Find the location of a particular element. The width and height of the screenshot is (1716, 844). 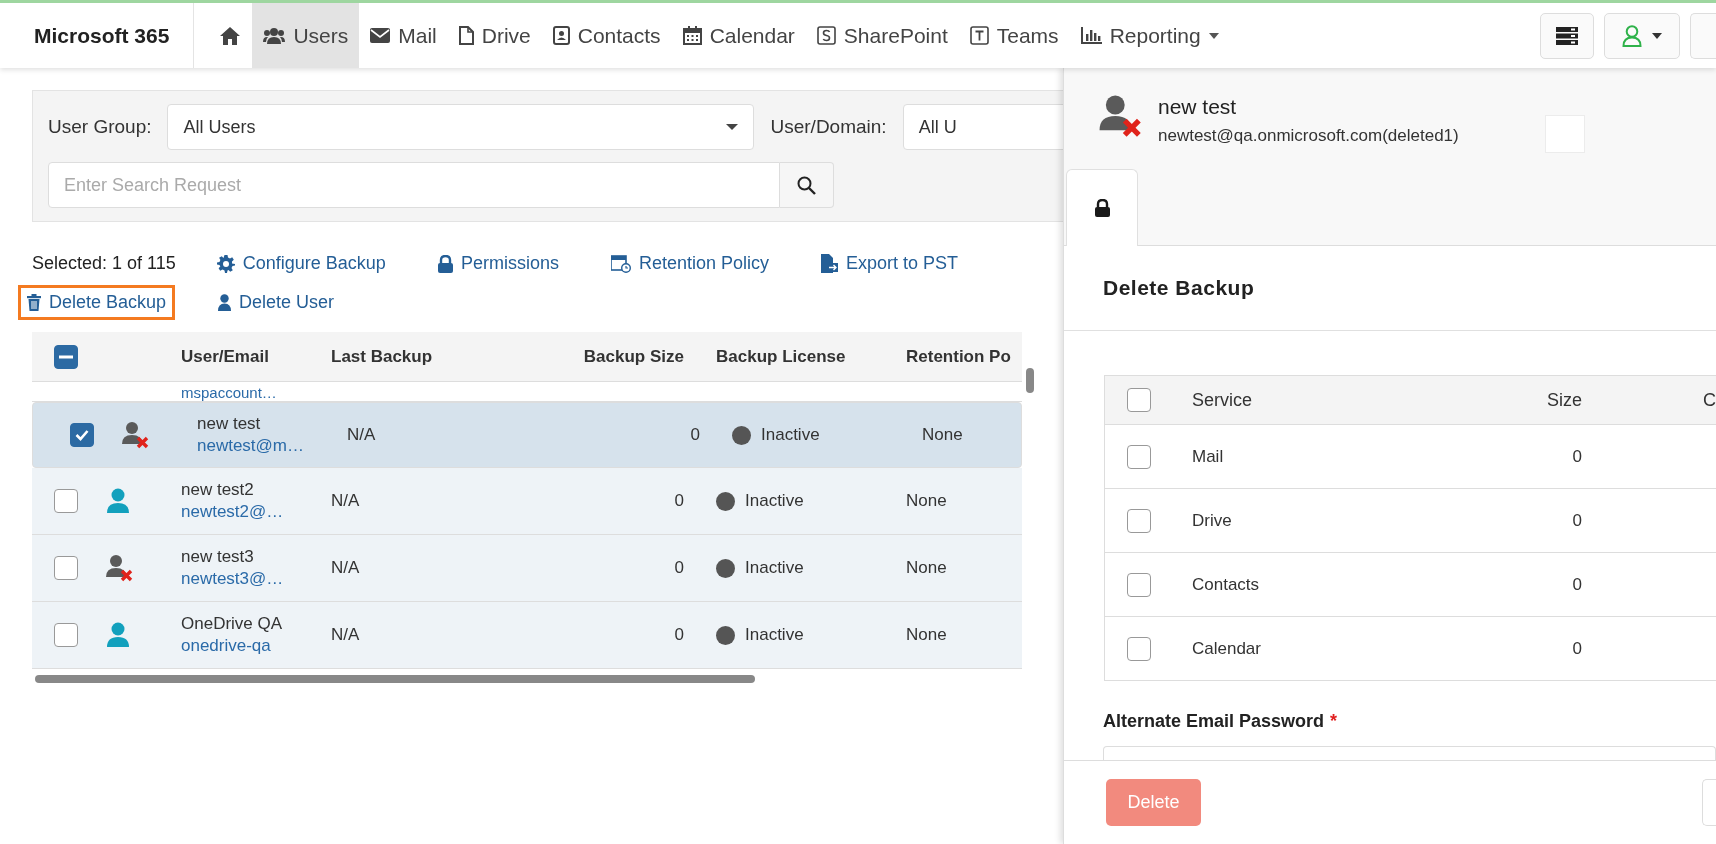

account-menu-button is located at coordinates (1642, 35).